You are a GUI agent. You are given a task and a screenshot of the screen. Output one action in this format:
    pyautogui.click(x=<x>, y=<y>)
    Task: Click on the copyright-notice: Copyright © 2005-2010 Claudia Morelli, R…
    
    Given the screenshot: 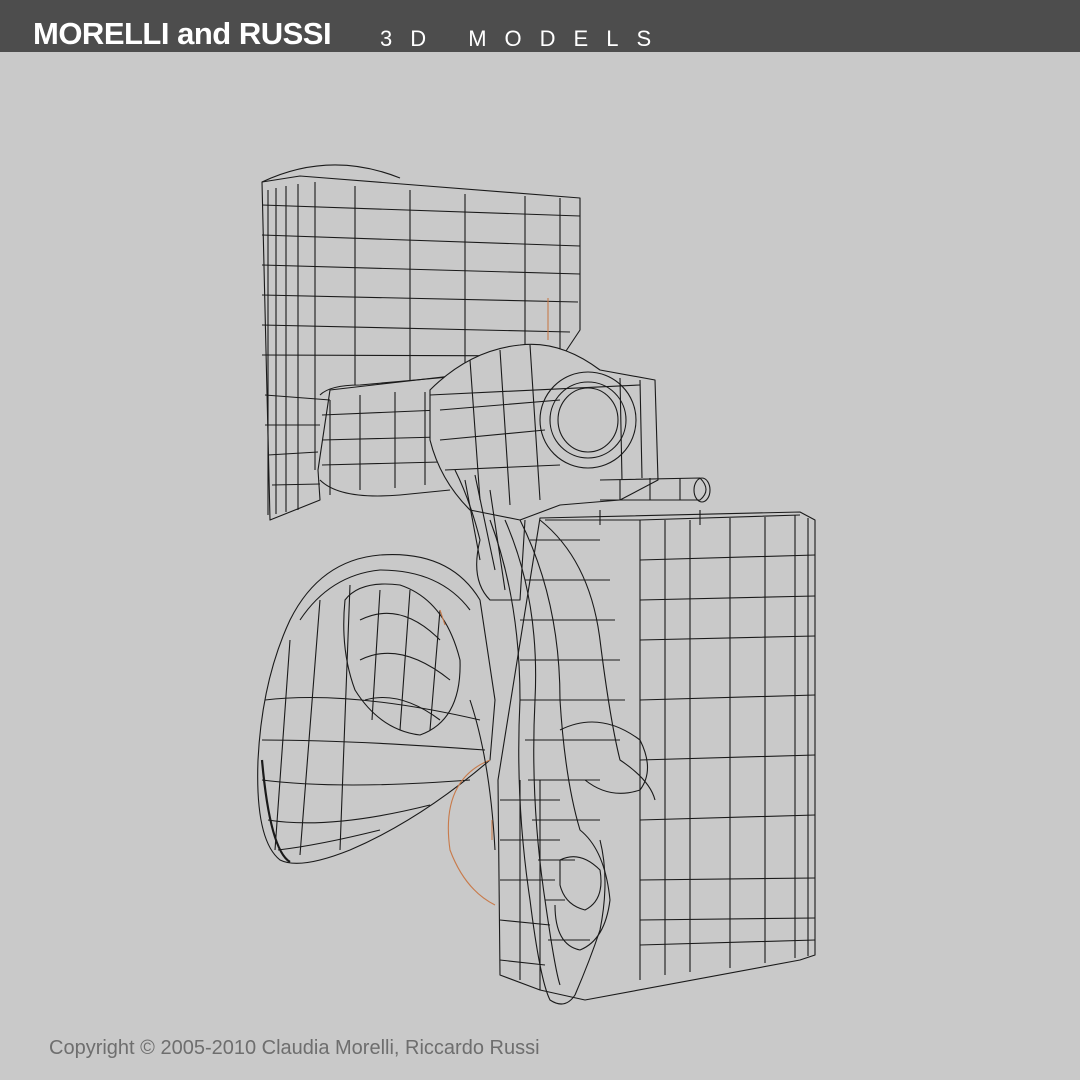 What is the action you would take?
    pyautogui.click(x=294, y=1048)
    